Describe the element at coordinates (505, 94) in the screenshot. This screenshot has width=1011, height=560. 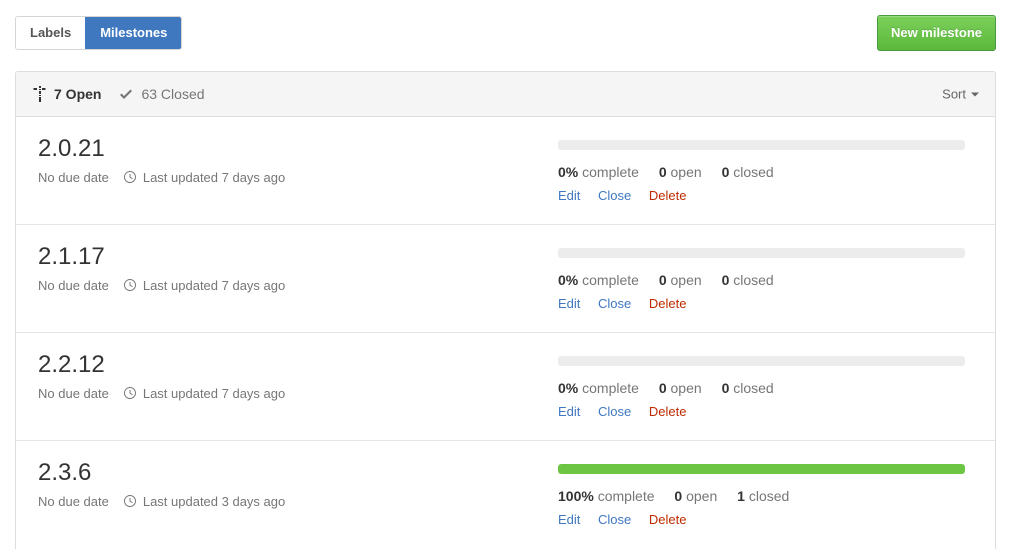
I see `milestones-list-header: 7 Open 63 Closed Sort` at that location.